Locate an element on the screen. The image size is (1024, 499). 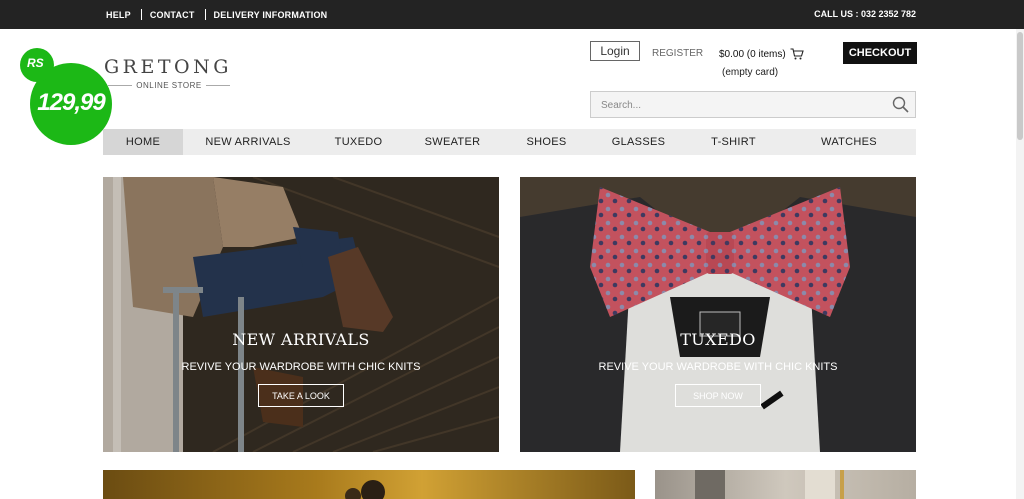
login-button: Login is located at coordinates (615, 51).